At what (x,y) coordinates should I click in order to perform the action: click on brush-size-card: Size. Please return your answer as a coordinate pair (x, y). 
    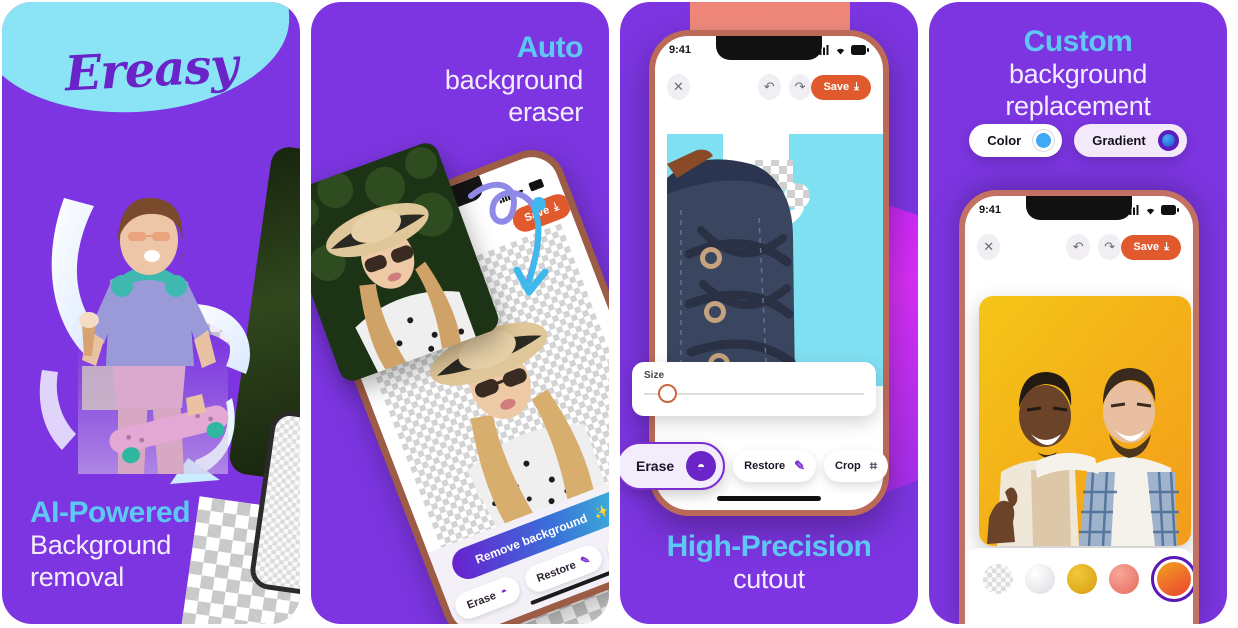
    Looking at the image, I should click on (754, 389).